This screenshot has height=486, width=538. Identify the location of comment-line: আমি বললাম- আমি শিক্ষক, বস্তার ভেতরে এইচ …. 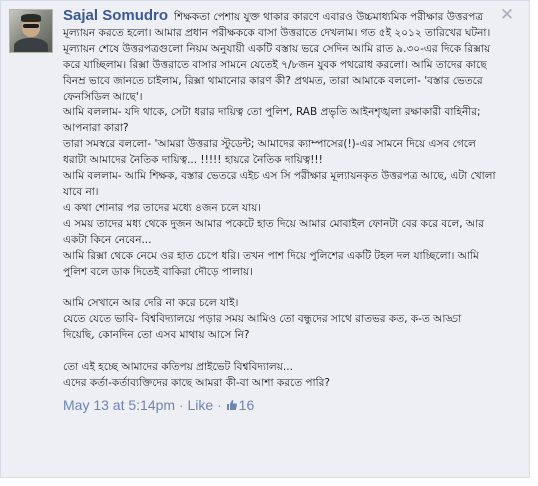
(279, 176).